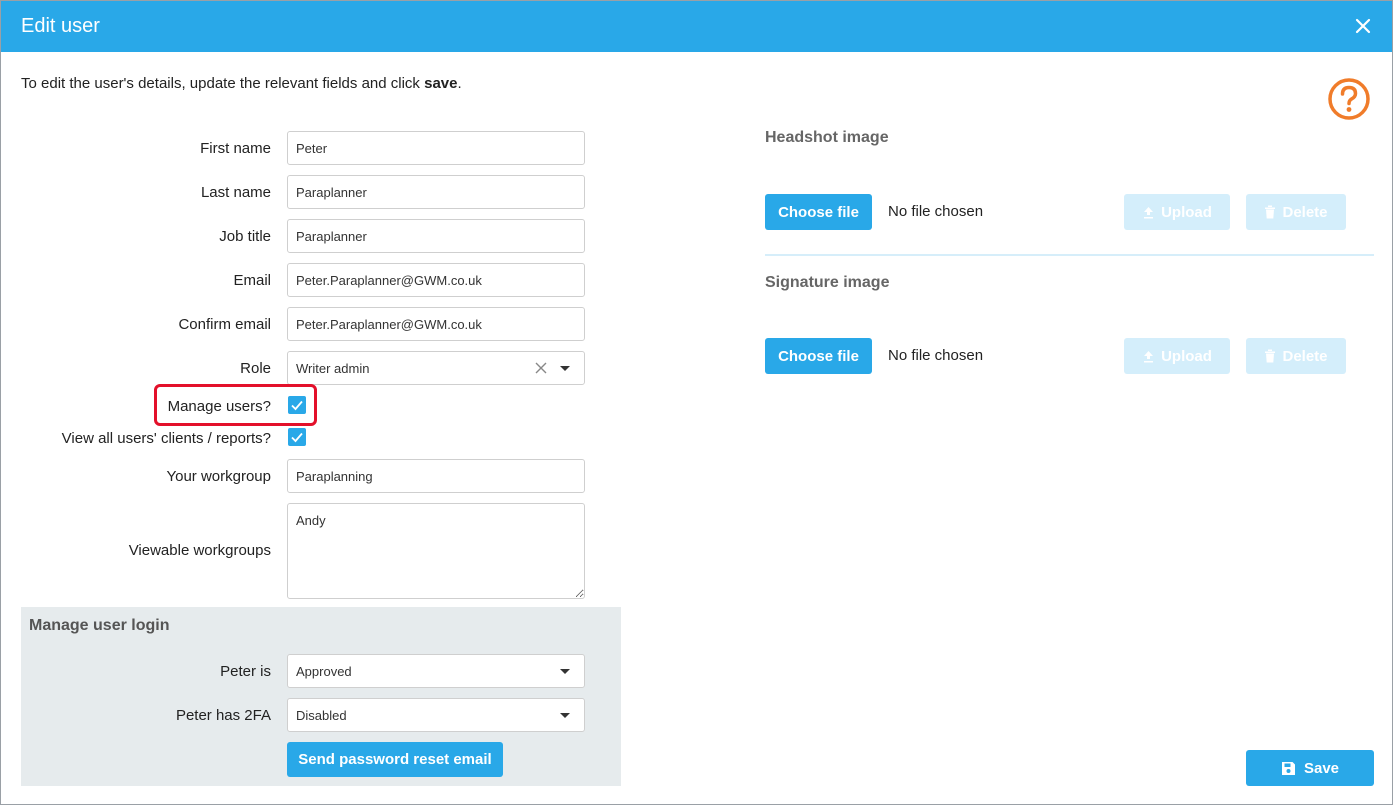  I want to click on headshot-upload-button: Upload, so click(1177, 212).